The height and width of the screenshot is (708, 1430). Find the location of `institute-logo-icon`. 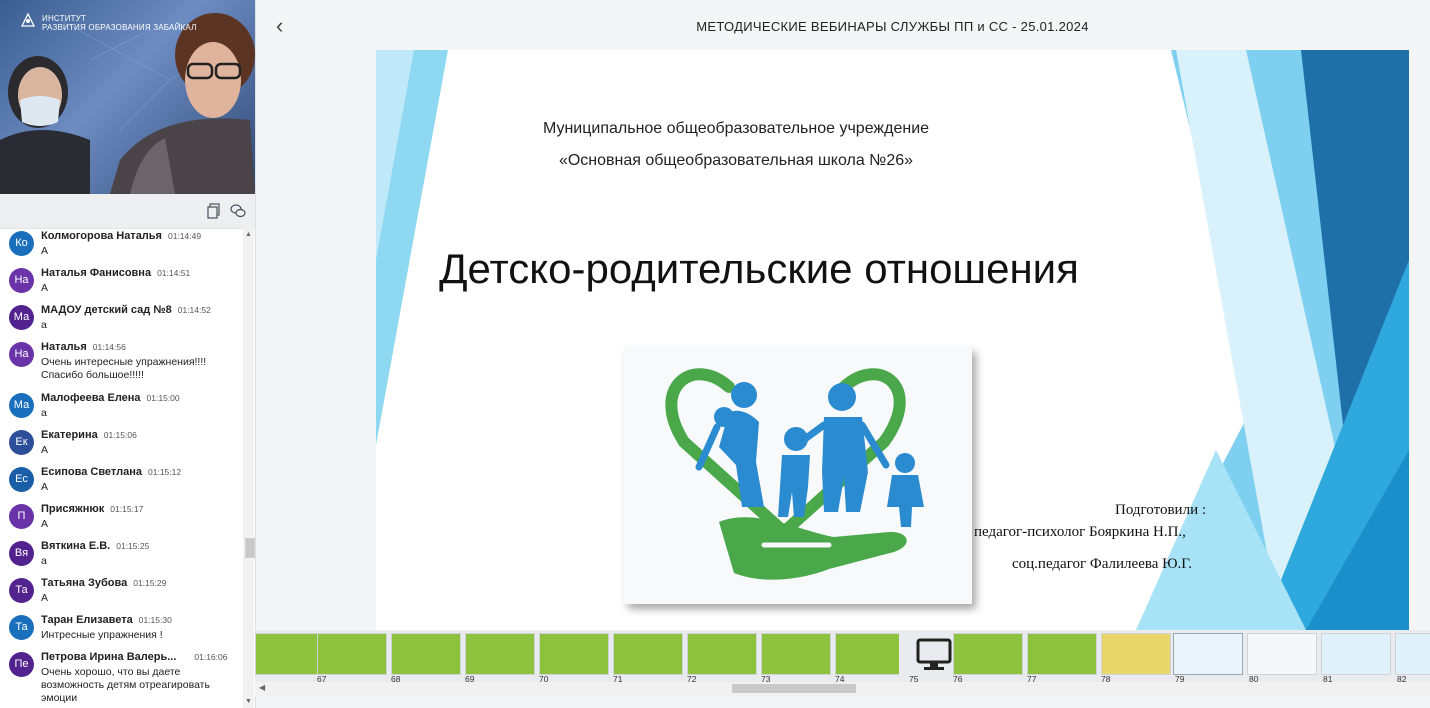

institute-logo-icon is located at coordinates (28, 19).